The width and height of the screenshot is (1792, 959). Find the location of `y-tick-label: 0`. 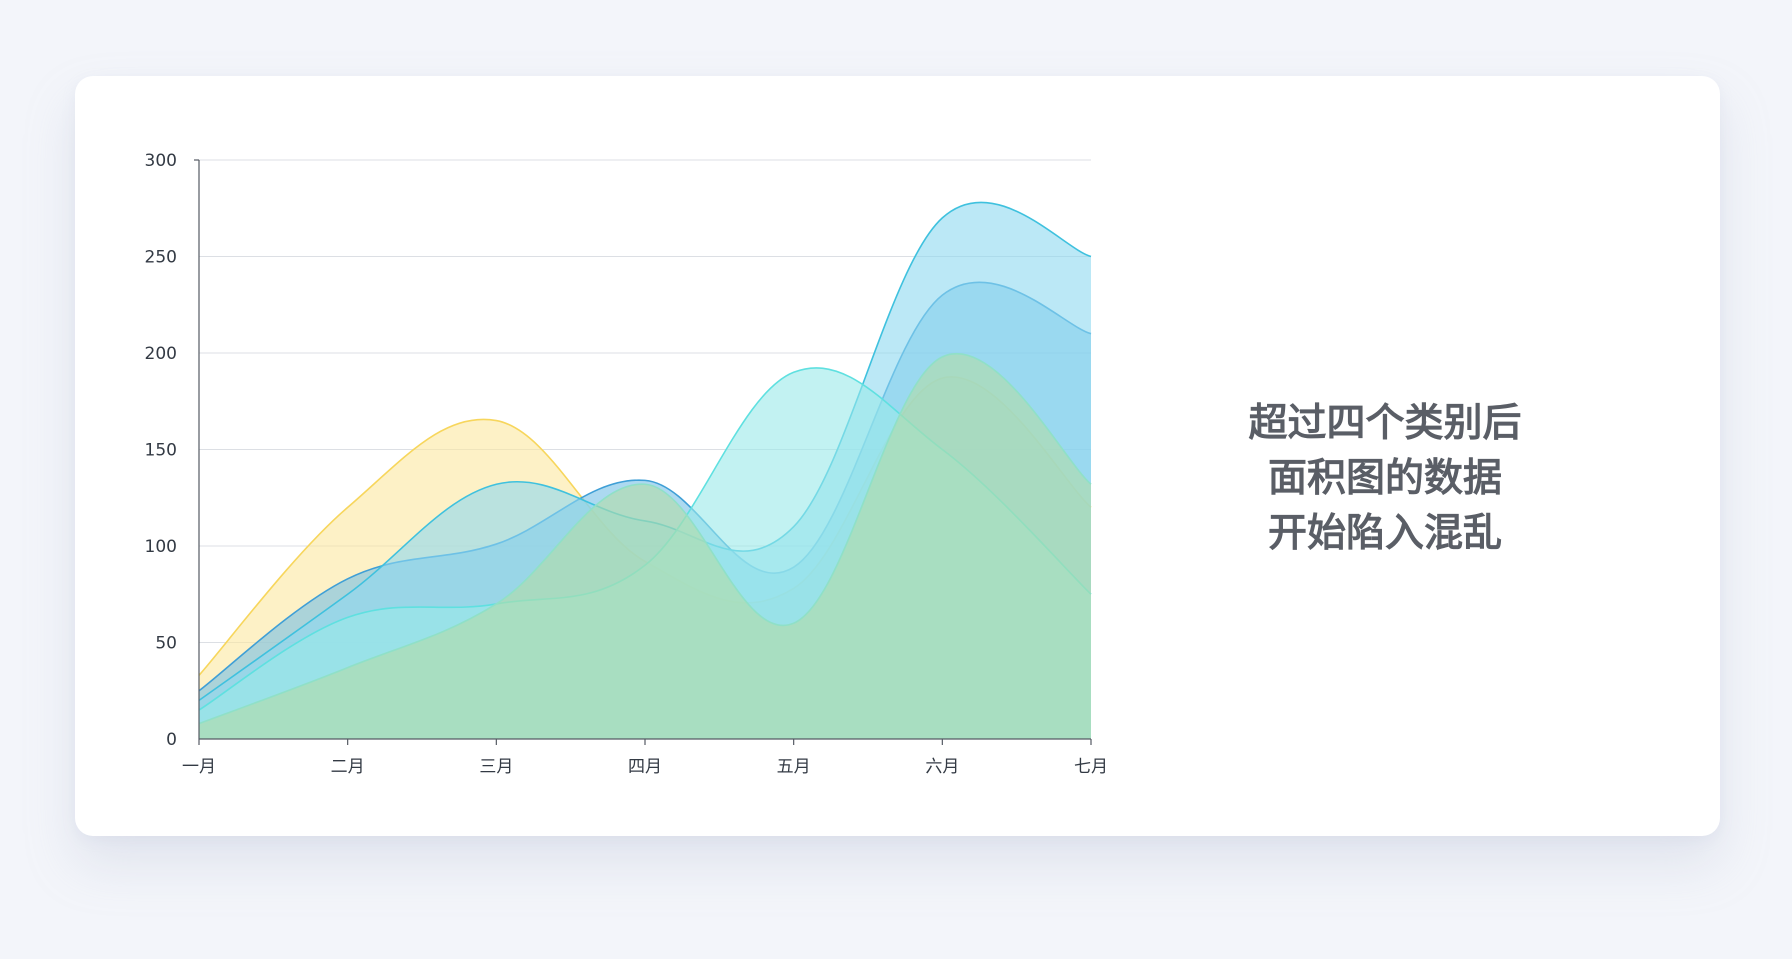

y-tick-label: 0 is located at coordinates (171, 740).